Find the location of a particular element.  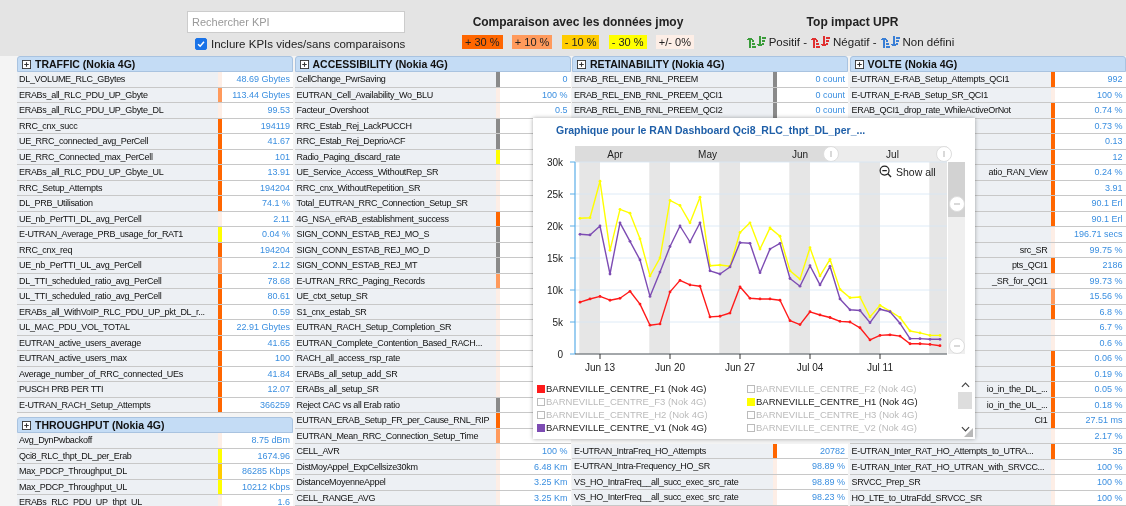

kpi-name-cell: E-UTRAN_E-RAB_Setup_Attempts_QCI1 is located at coordinates (950, 79).